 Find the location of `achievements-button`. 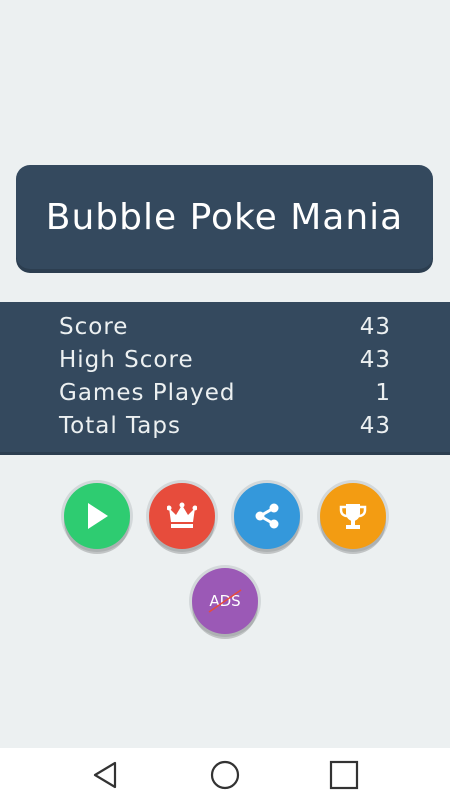

achievements-button is located at coordinates (353, 516).